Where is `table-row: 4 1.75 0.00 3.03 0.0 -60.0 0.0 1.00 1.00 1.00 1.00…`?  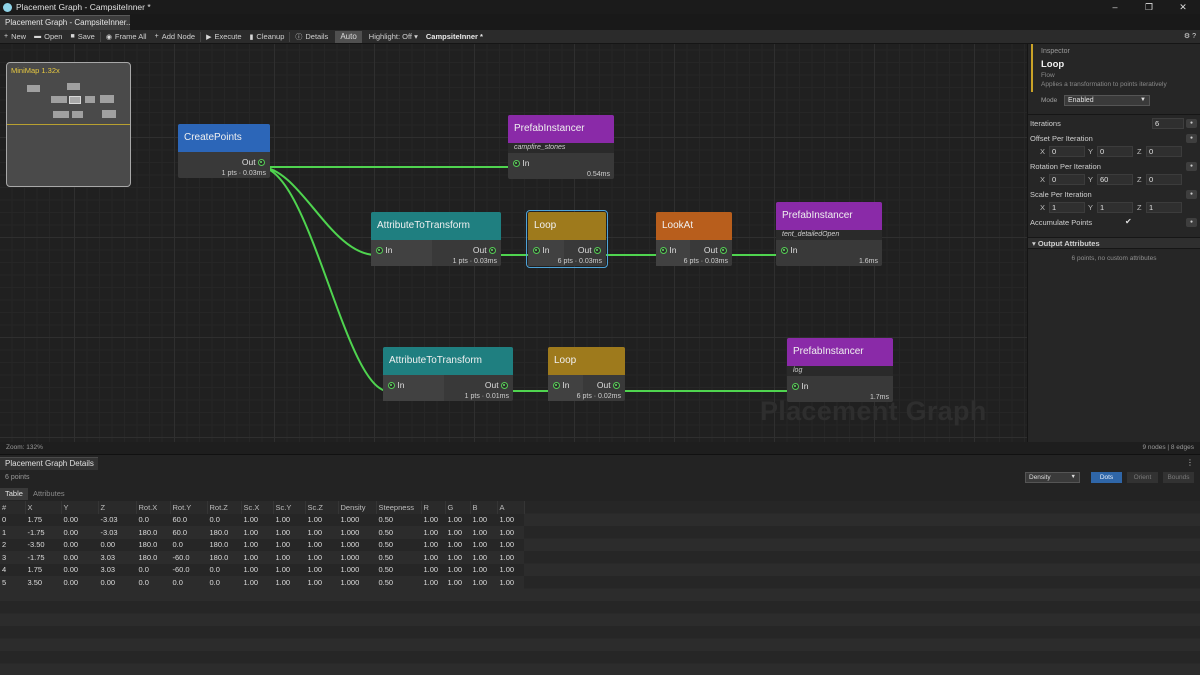
table-row: 4 1.75 0.00 3.03 0.0 -60.0 0.0 1.00 1.00 1.00 1.00… is located at coordinates (262, 569).